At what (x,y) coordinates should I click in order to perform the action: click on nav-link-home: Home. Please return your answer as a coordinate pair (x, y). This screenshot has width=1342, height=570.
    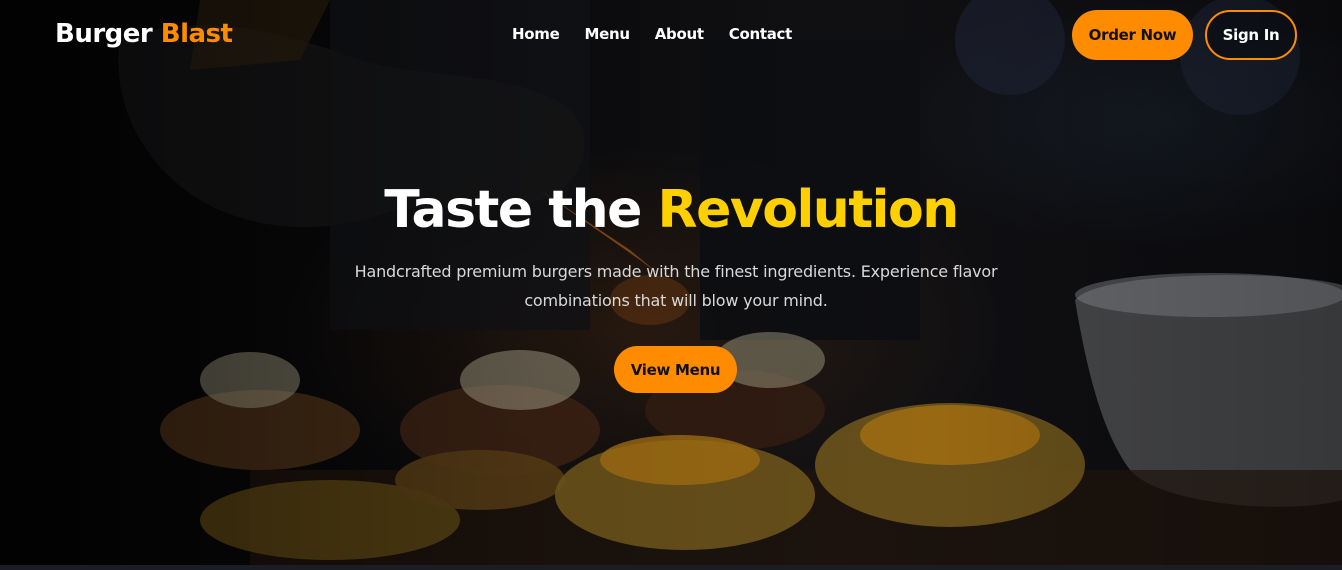
    Looking at the image, I should click on (536, 34).